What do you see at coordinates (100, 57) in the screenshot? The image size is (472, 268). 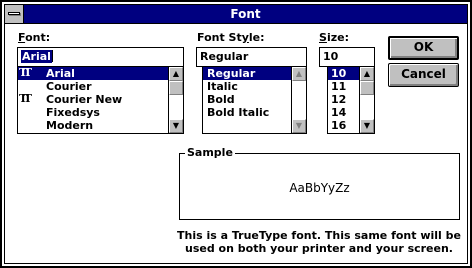 I see `font-name-input: Arial` at bounding box center [100, 57].